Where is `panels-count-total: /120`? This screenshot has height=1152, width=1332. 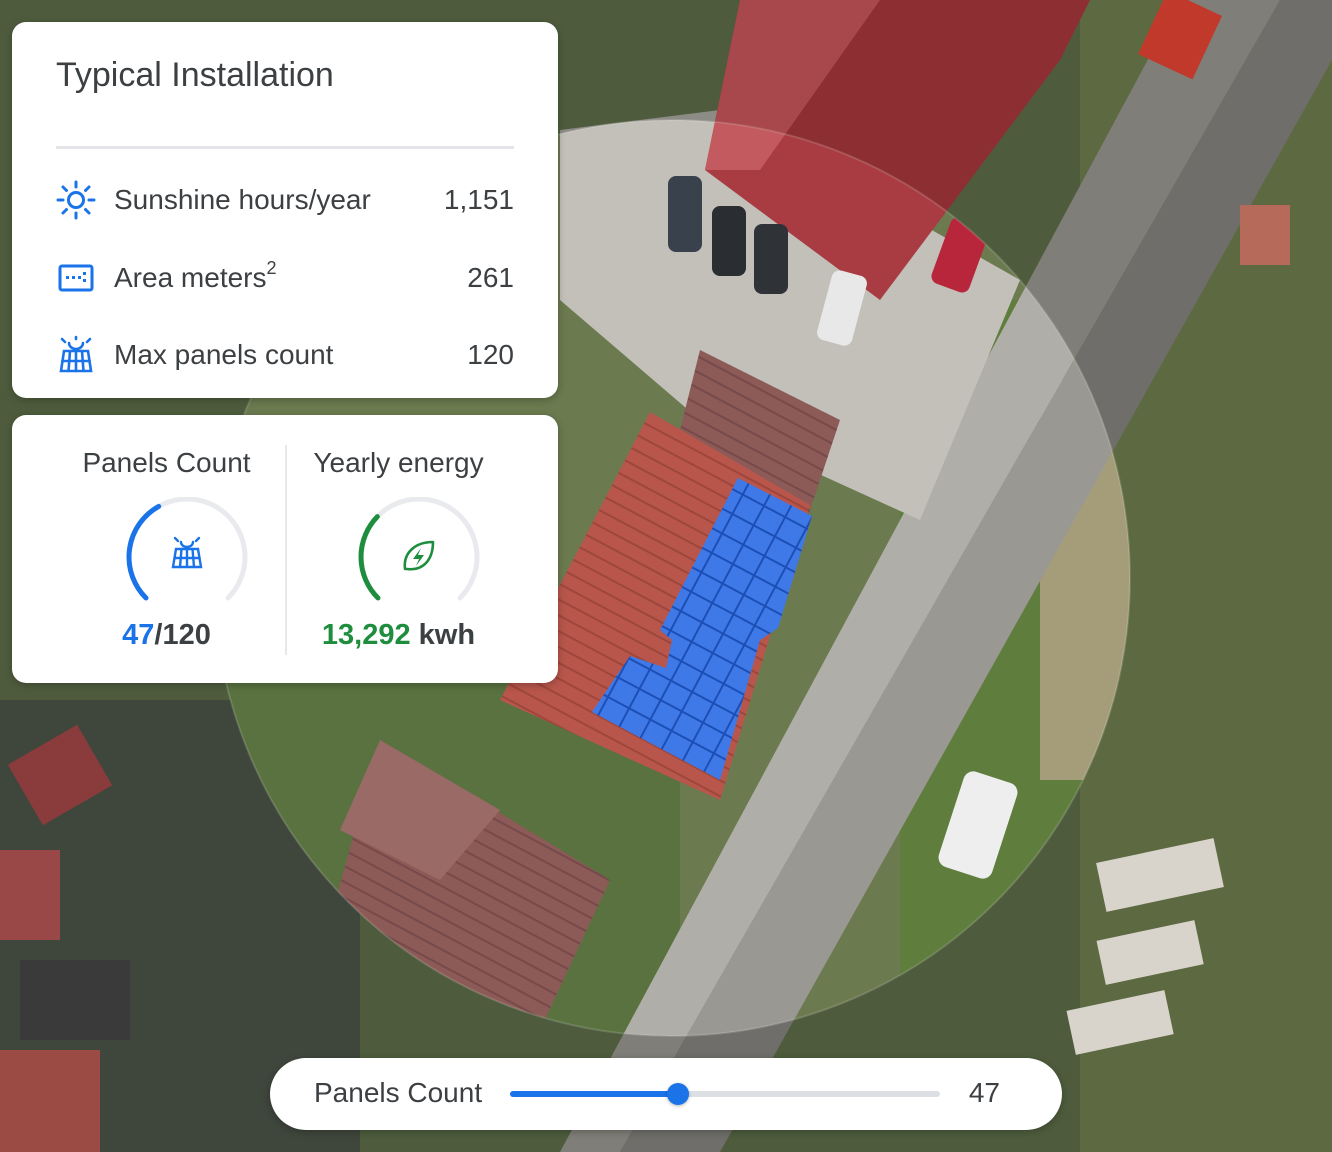
panels-count-total: /120 is located at coordinates (182, 635).